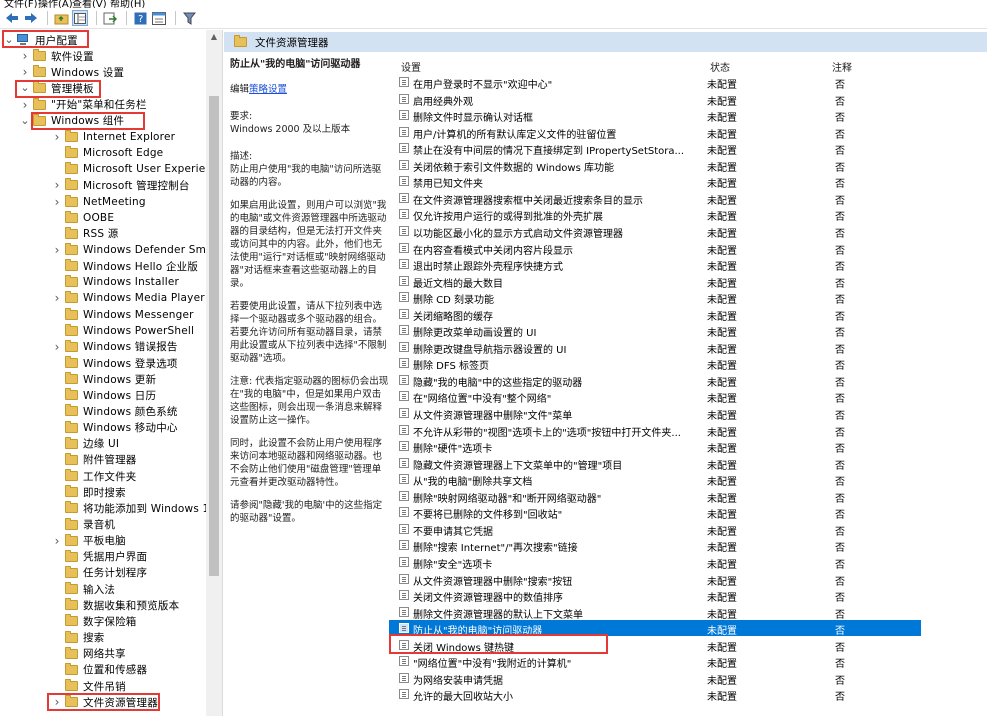 The width and height of the screenshot is (987, 716). Describe the element at coordinates (94, 476) in the screenshot. I see `tree-item: 工作文件夹` at that location.